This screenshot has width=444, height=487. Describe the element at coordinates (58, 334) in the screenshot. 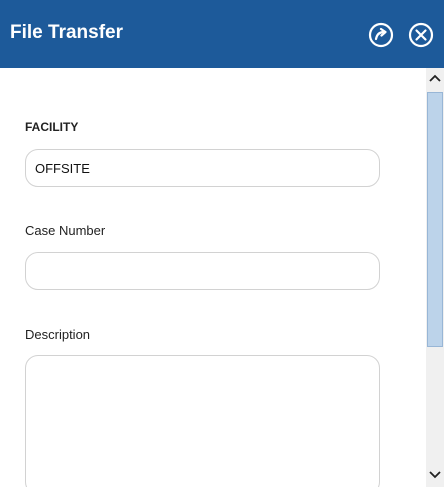

I see `description-label: Description` at that location.